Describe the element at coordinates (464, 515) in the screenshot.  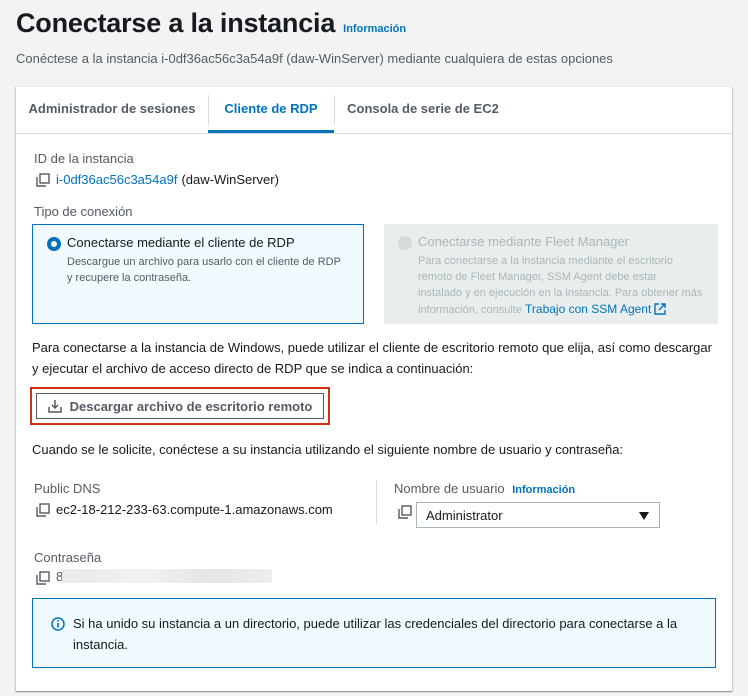
I see `username-selected-value: Administrator` at that location.